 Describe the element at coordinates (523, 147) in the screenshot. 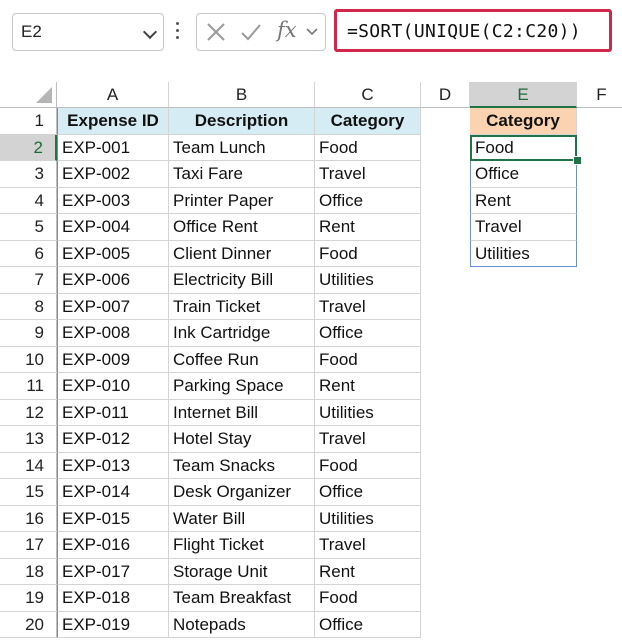

I see `result-cell: Food` at that location.